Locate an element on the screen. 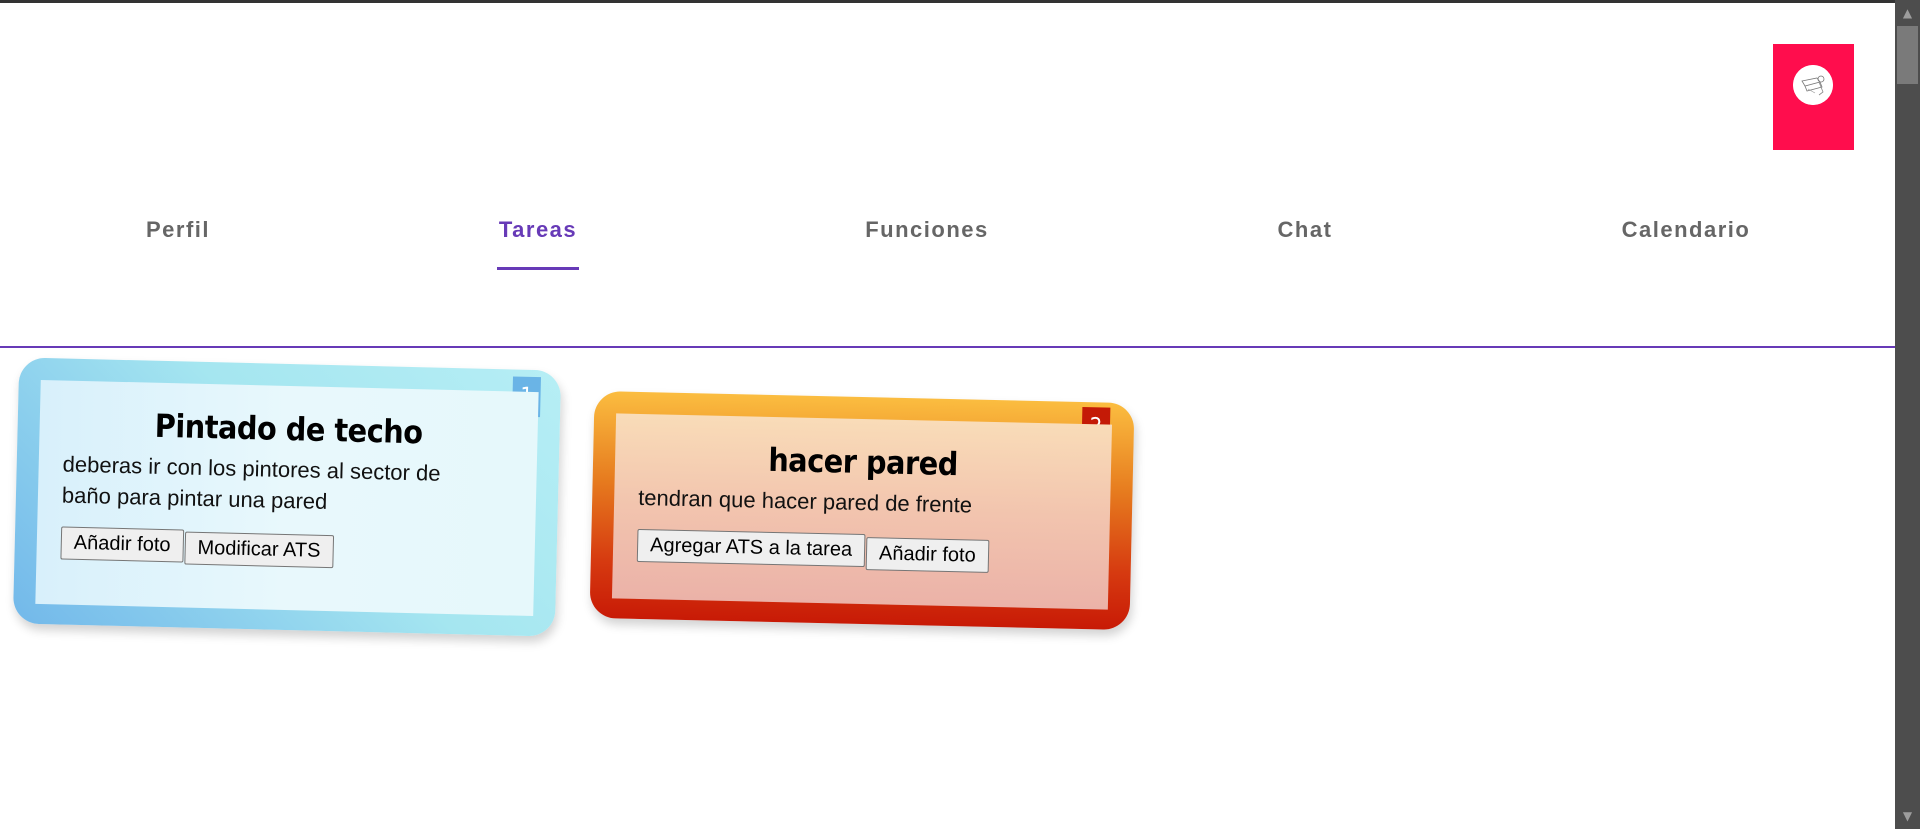  task-title: Pintado de techo is located at coordinates (289, 429).